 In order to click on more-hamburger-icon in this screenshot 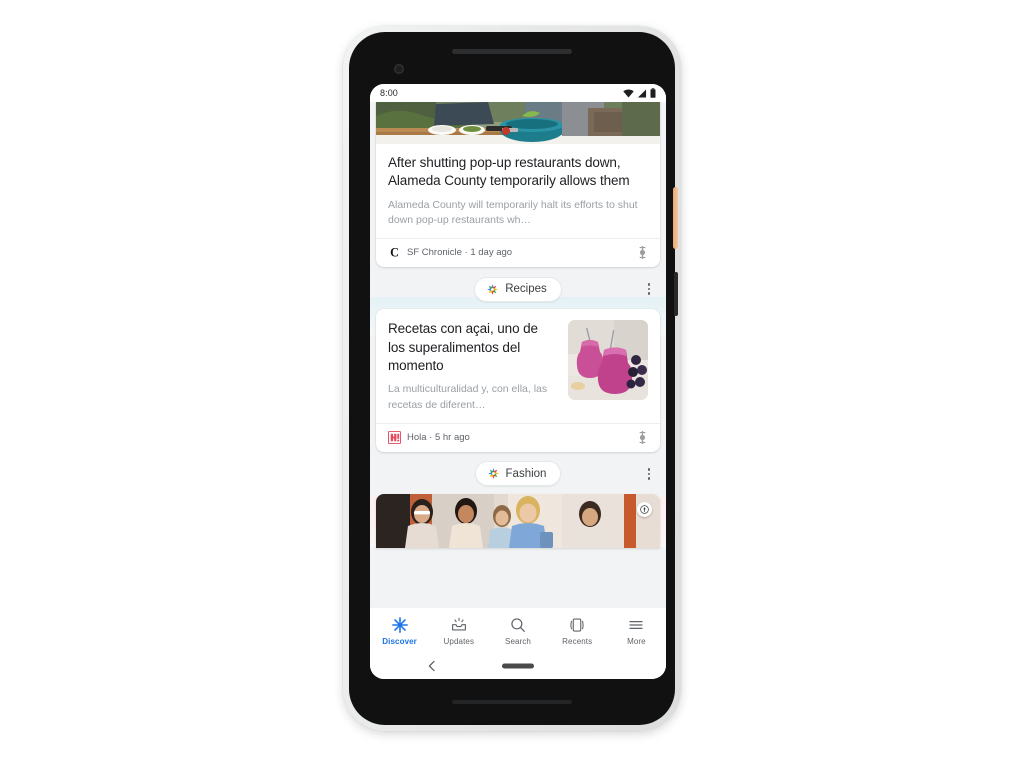, I will do `click(636, 624)`.